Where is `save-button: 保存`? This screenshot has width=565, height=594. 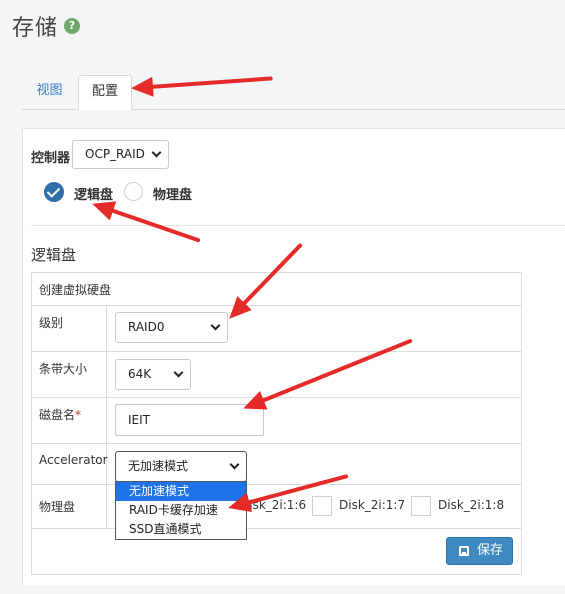
save-button: 保存 is located at coordinates (479, 551).